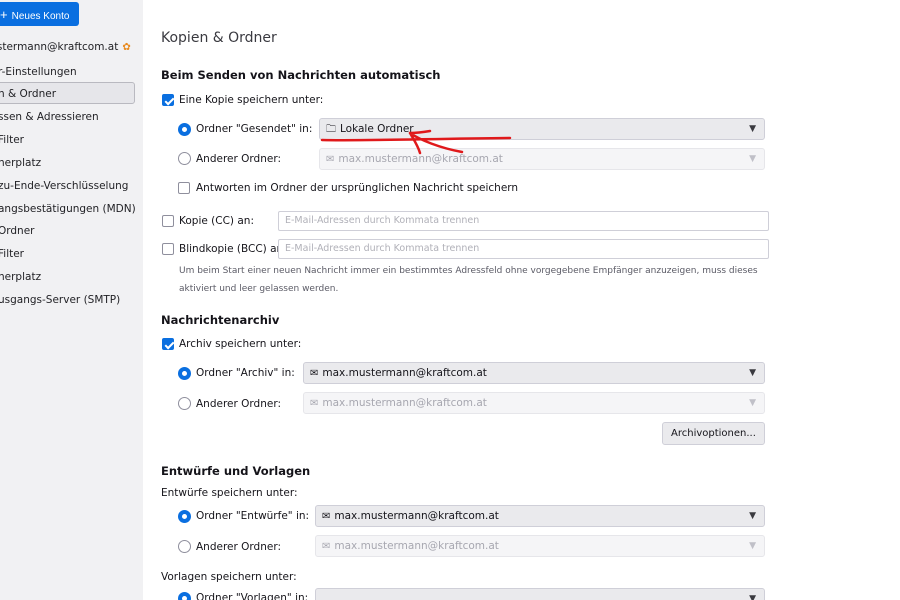  What do you see at coordinates (404, 403) in the screenshot?
I see `other-archive-folder-value: max.mustermann@kraftcom.at` at bounding box center [404, 403].